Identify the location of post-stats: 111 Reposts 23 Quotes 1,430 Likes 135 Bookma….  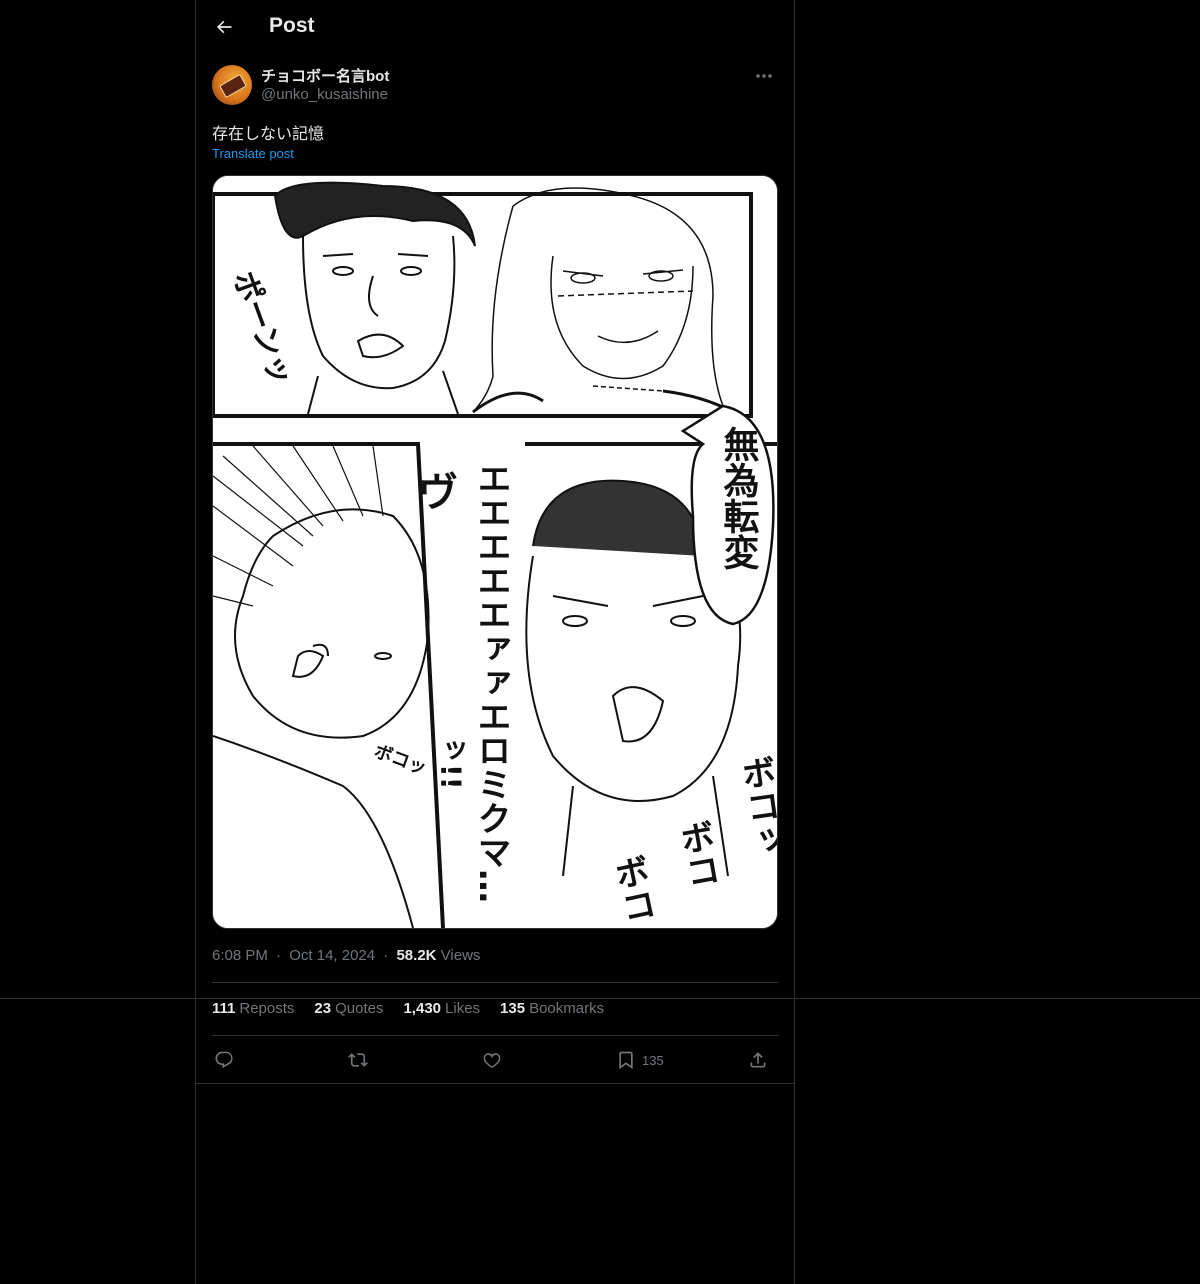
(408, 1008).